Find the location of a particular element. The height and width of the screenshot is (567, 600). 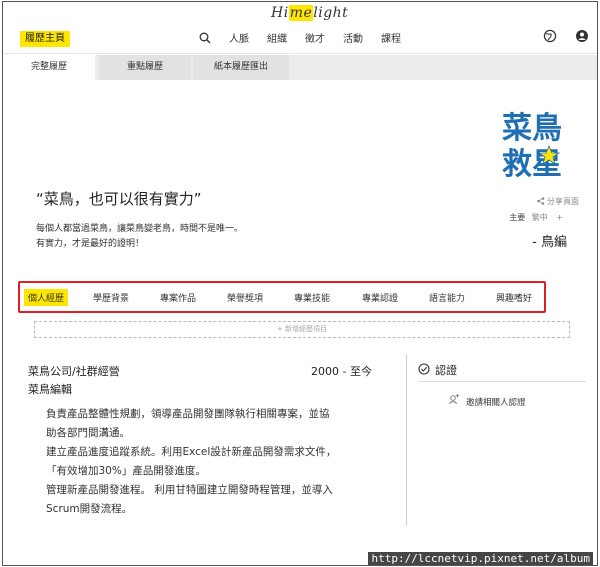

lang-current: 繁中 is located at coordinates (540, 217).